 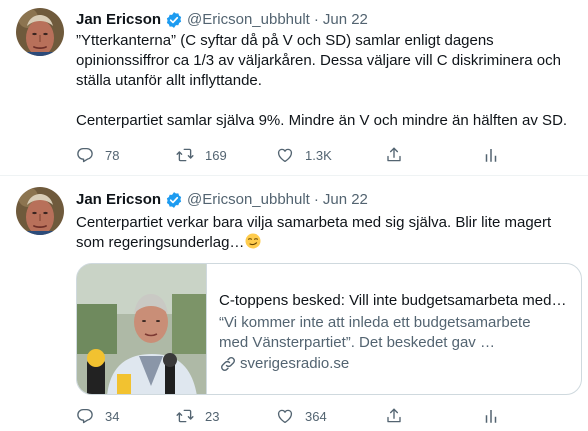 What do you see at coordinates (216, 155) in the screenshot?
I see `retweet-count: 169` at bounding box center [216, 155].